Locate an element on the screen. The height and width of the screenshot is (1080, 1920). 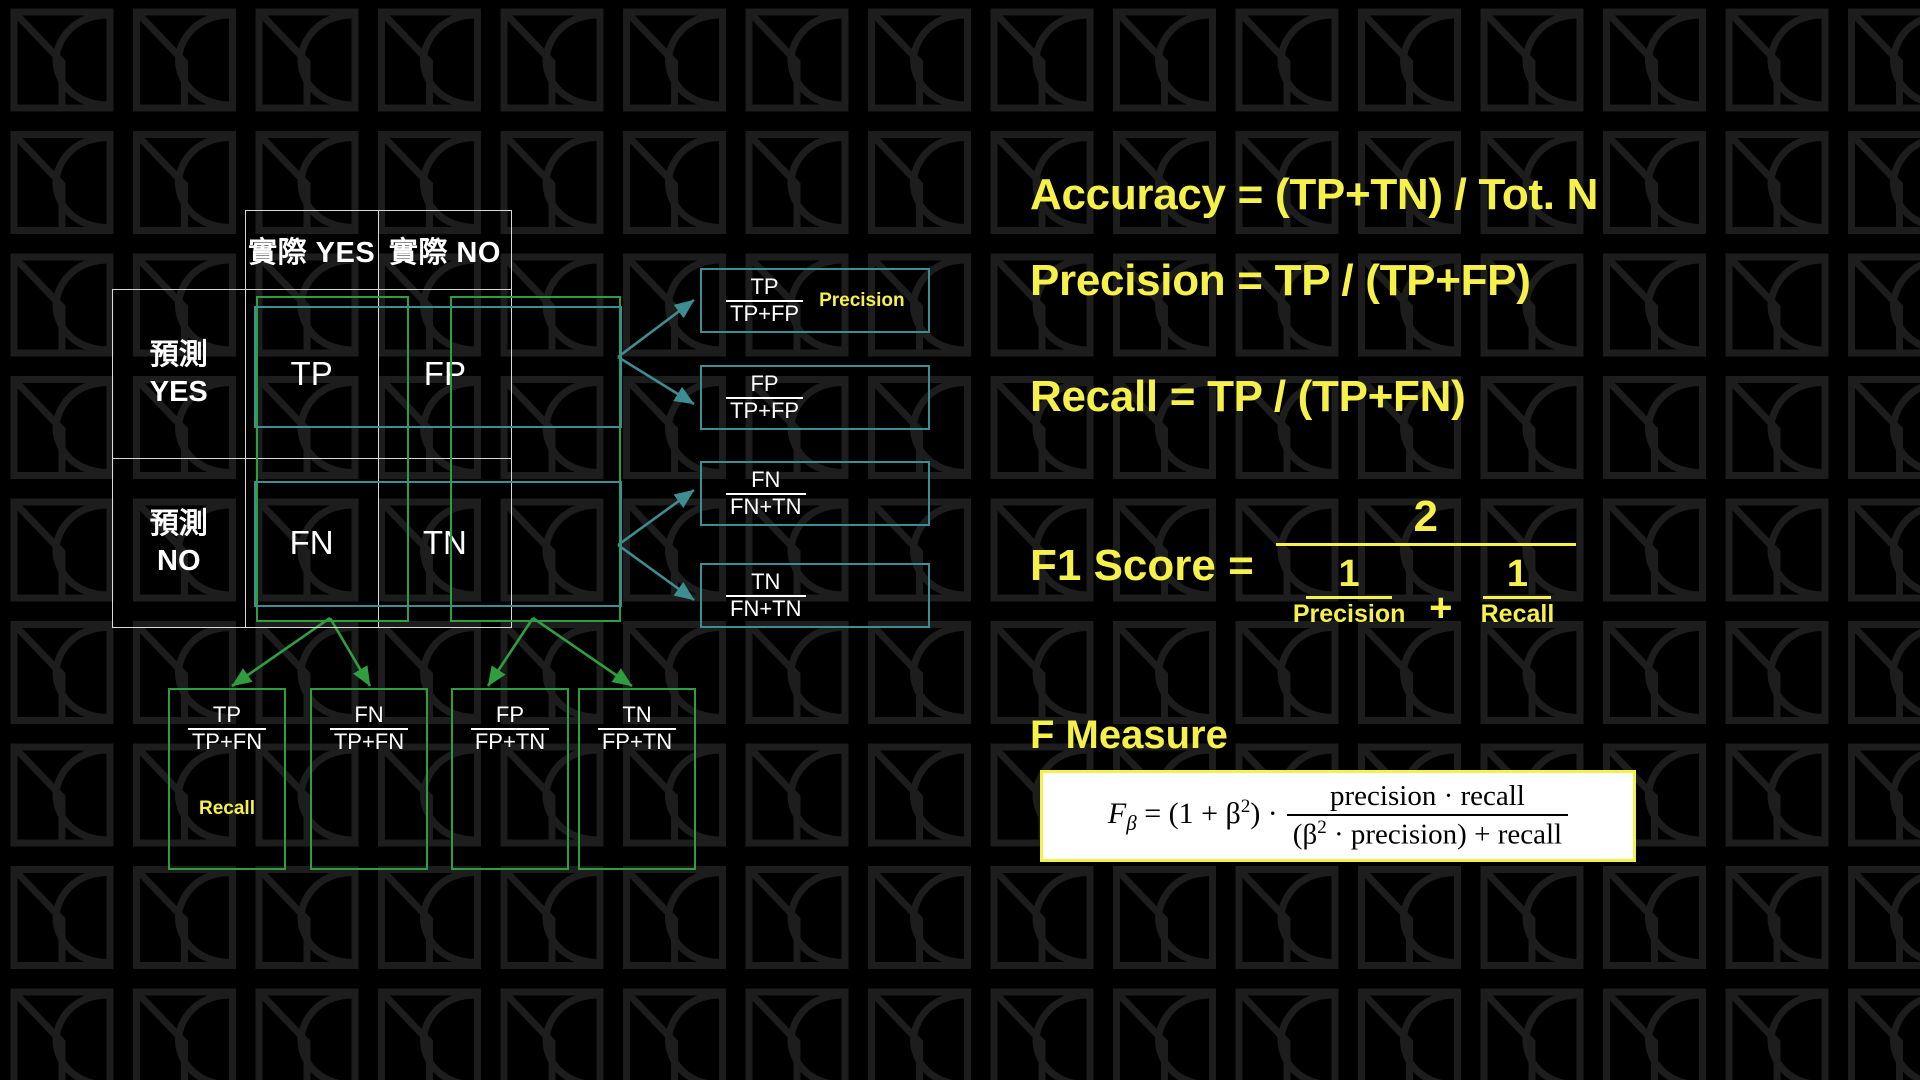
f1-plus-operator: + is located at coordinates (1441, 608).